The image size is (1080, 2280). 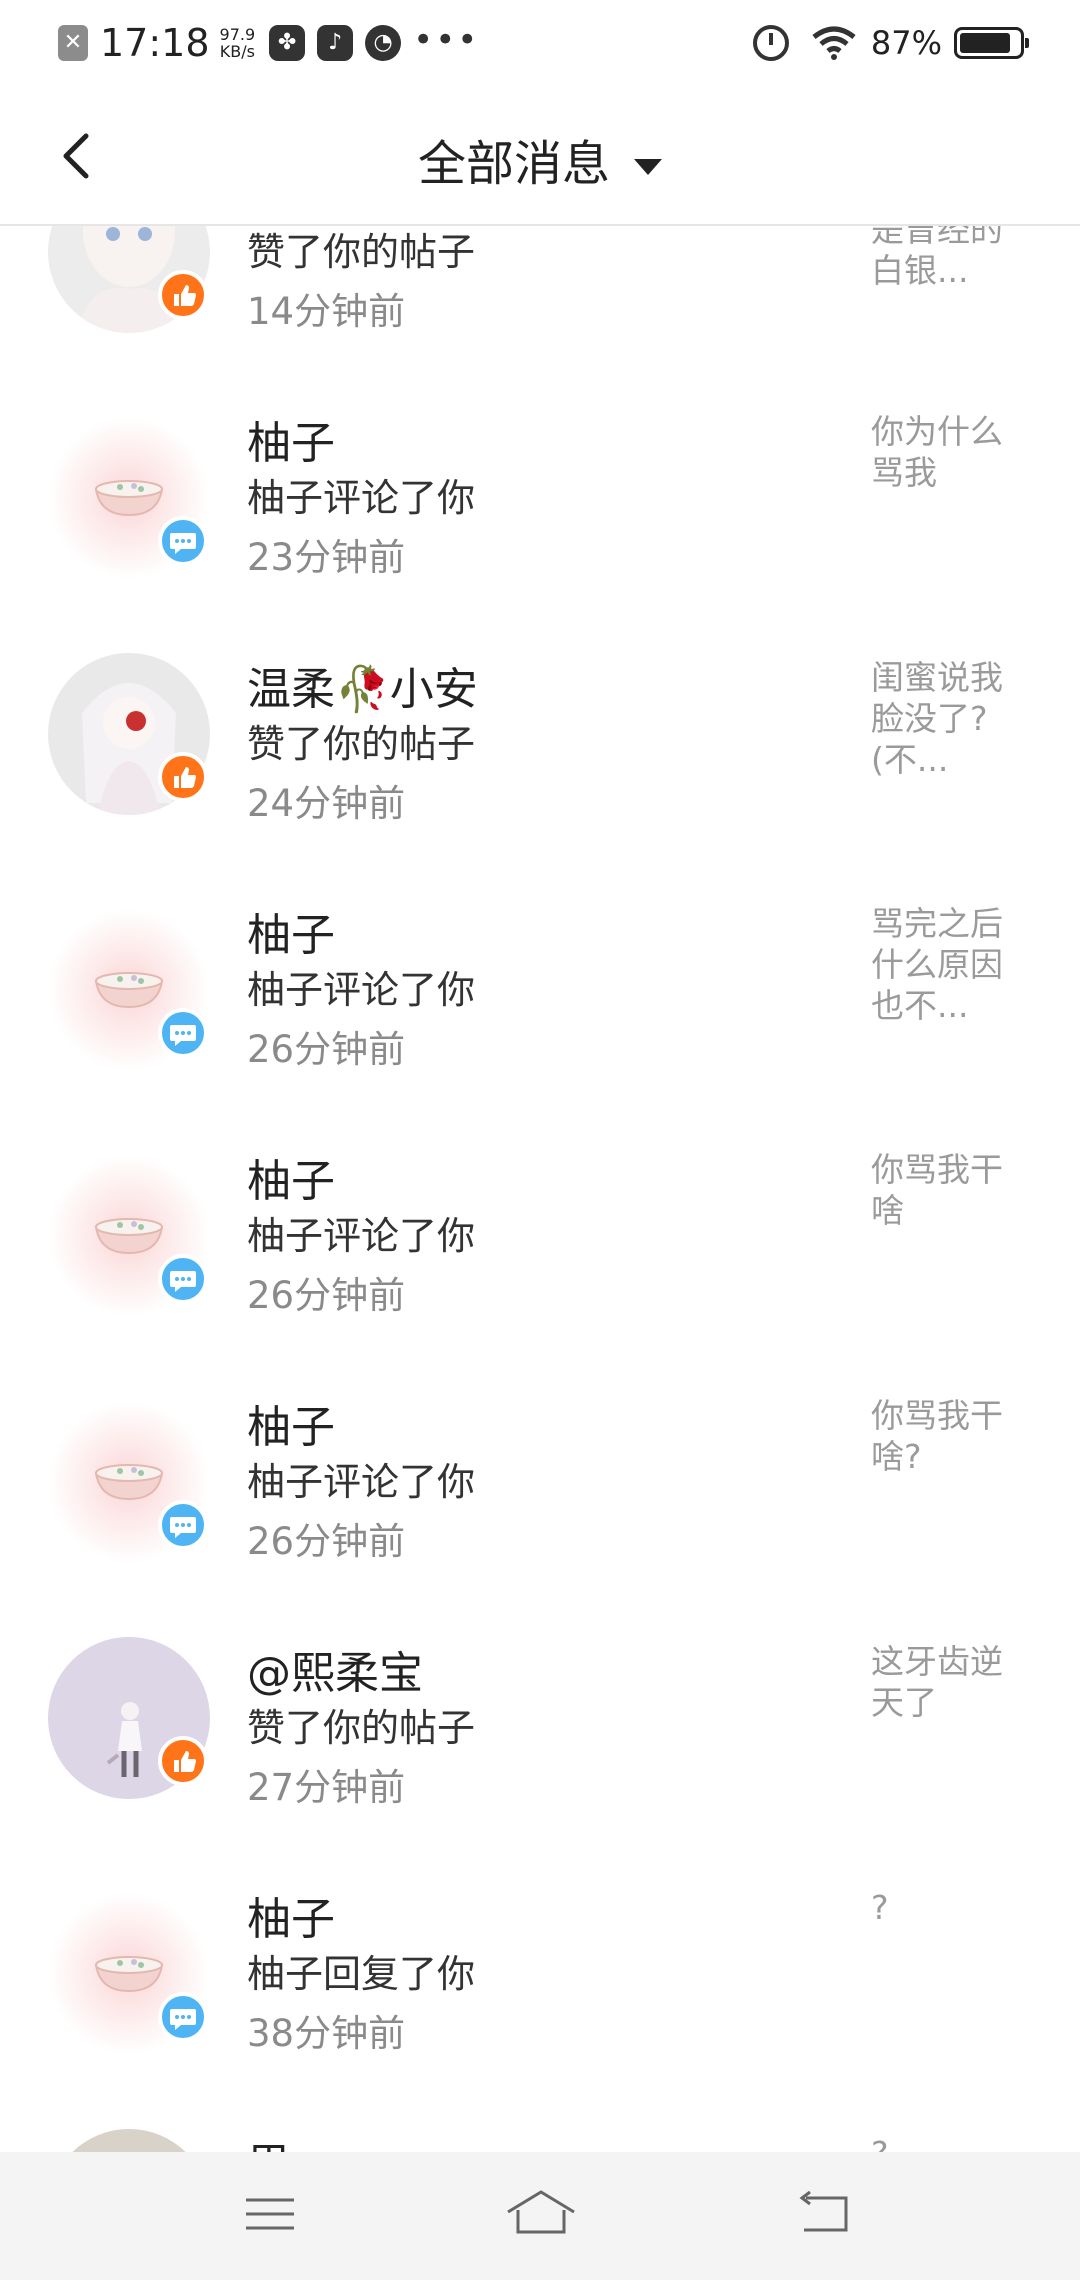 What do you see at coordinates (985, 43) in the screenshot?
I see `battery-level` at bounding box center [985, 43].